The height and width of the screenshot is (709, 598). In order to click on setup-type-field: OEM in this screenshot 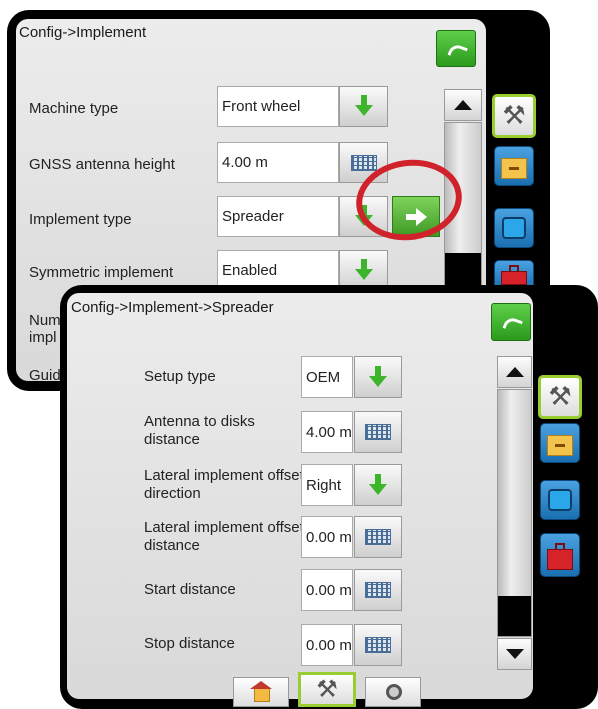, I will do `click(327, 377)`.